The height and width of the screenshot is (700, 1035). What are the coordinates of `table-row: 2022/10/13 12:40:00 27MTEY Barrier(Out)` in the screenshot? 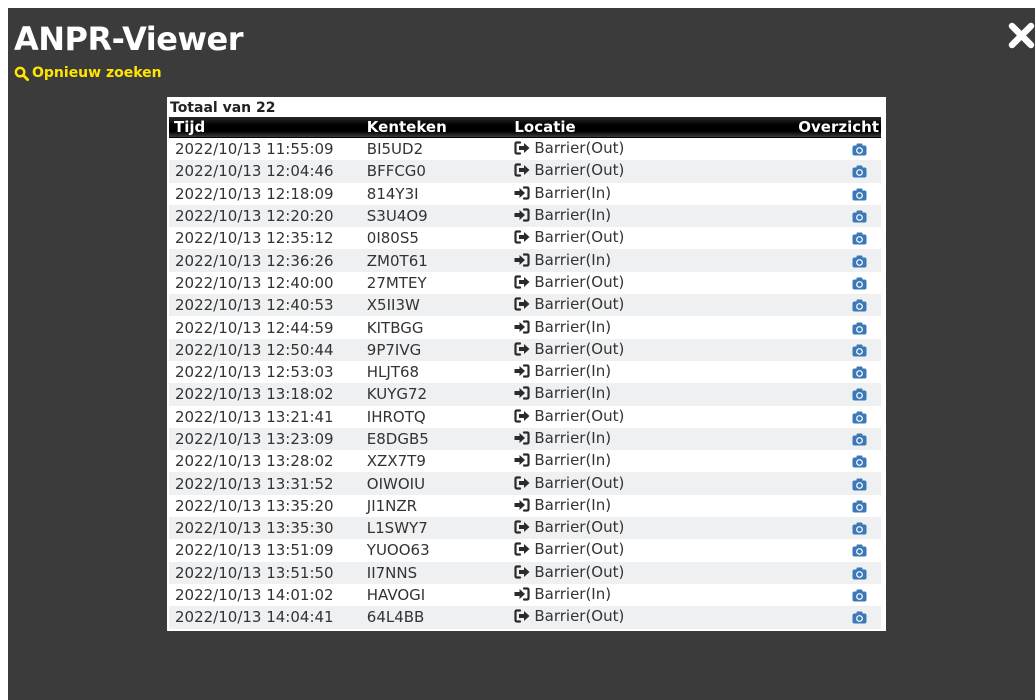 It's located at (525, 283).